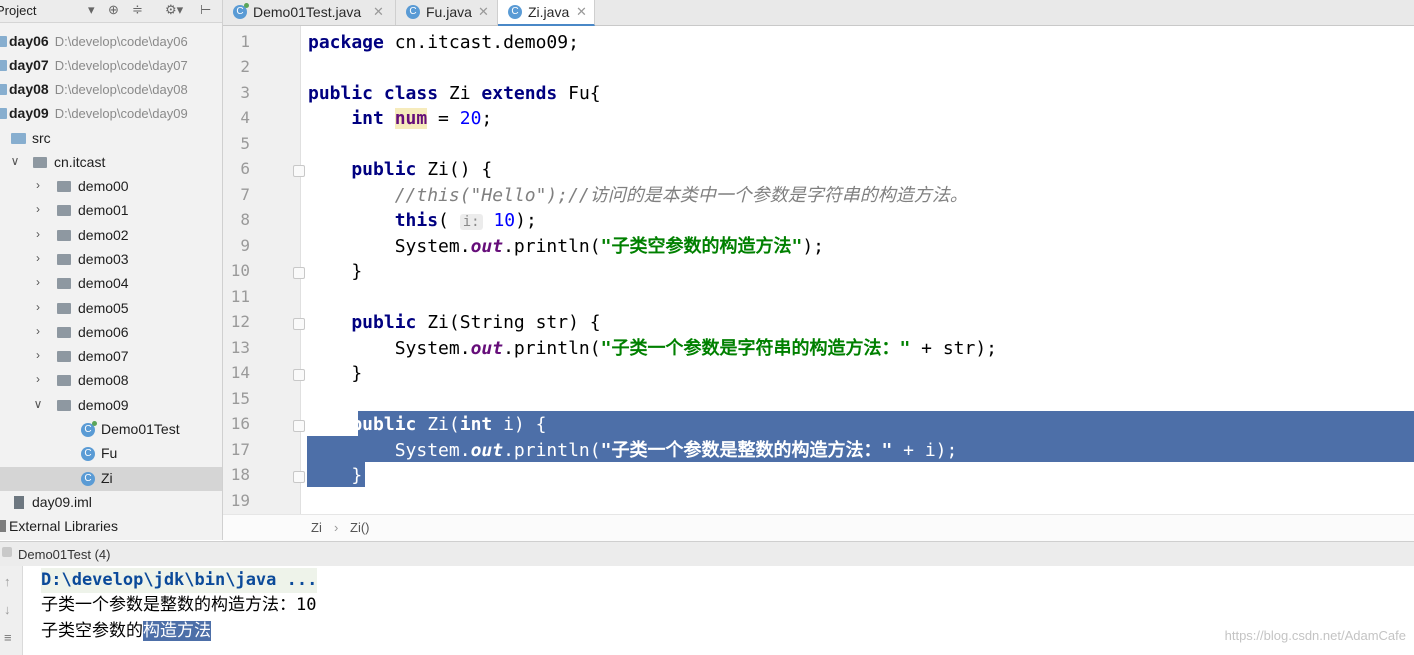 This screenshot has height=655, width=1414. What do you see at coordinates (335, 373) in the screenshot?
I see `code-line-14: }` at bounding box center [335, 373].